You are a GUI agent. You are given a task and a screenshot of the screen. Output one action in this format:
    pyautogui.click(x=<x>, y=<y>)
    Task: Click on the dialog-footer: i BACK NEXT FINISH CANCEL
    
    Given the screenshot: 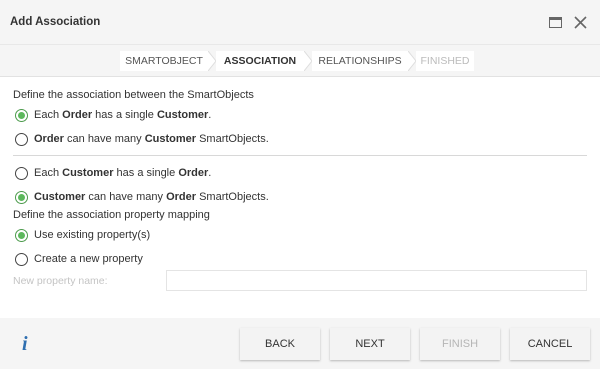 What is the action you would take?
    pyautogui.click(x=300, y=343)
    